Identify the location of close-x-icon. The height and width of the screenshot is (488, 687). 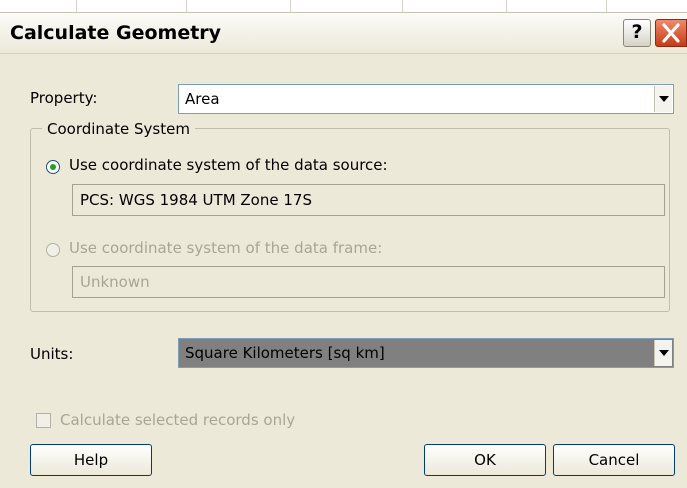
(671, 33).